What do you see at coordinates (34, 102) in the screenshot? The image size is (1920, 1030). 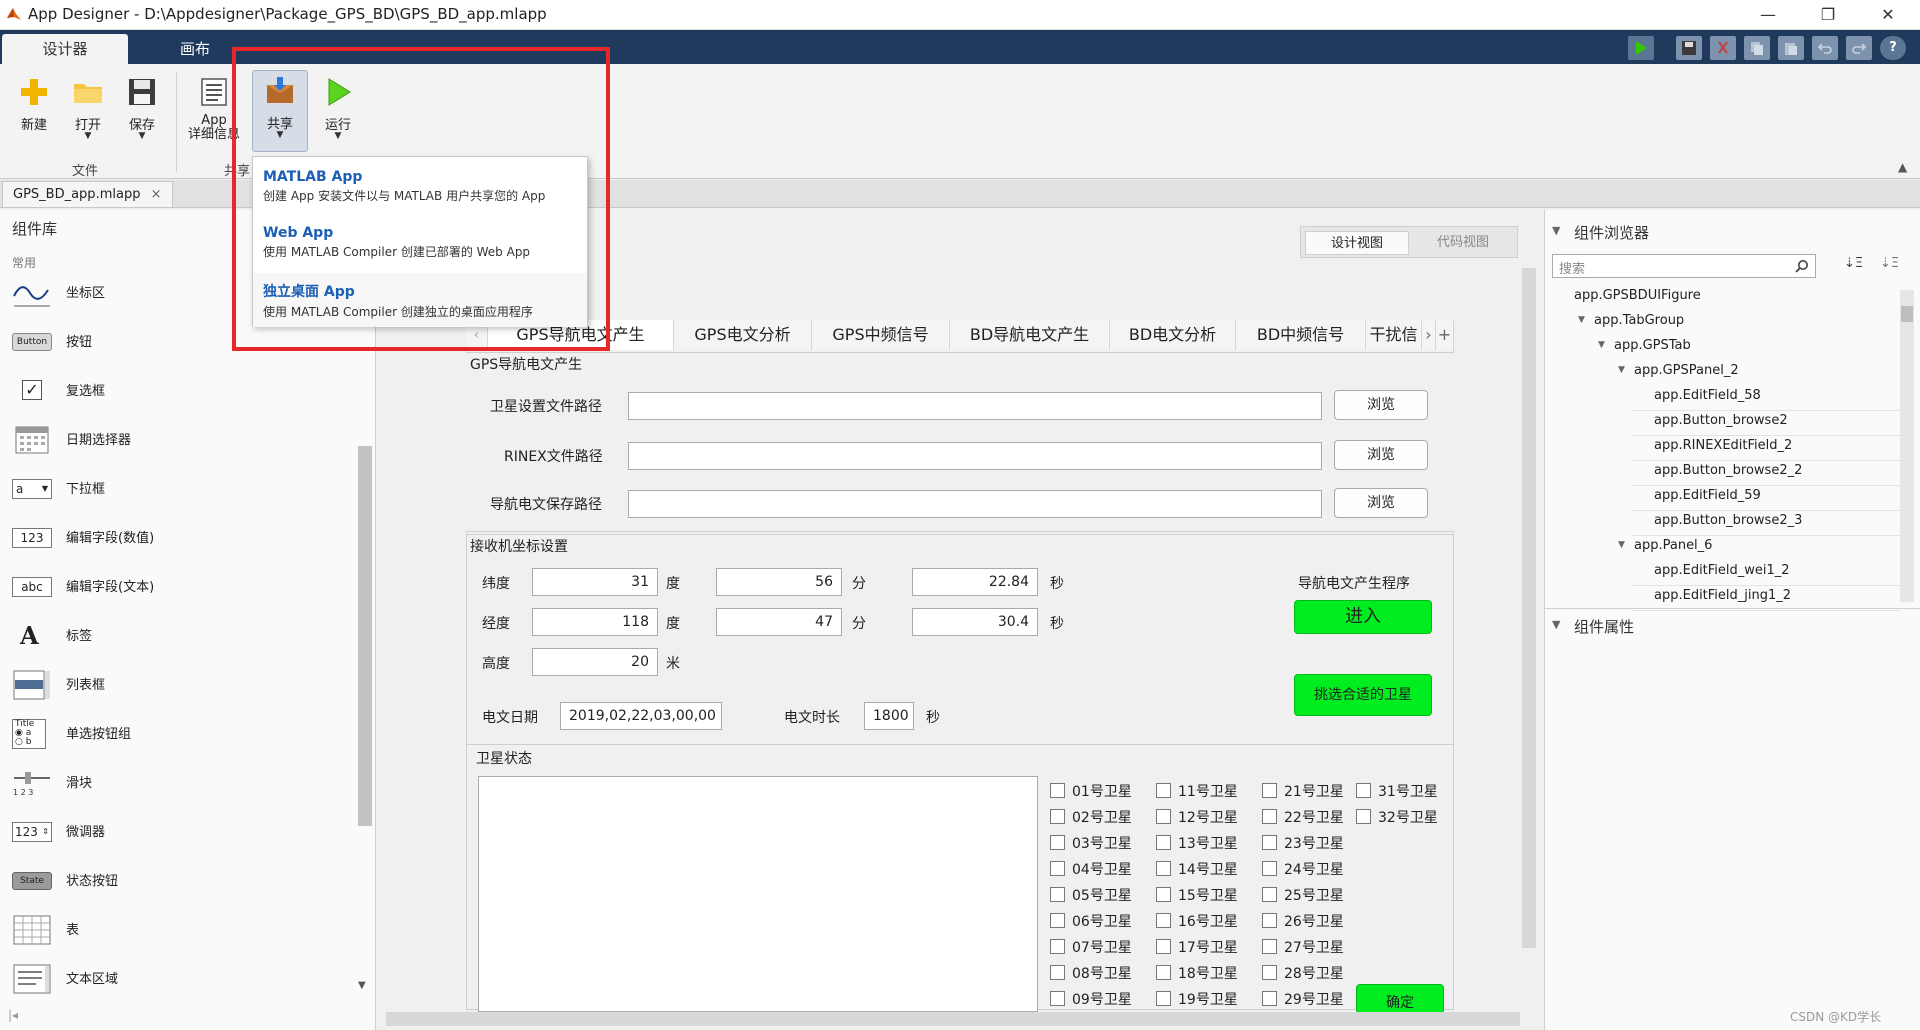 I see `new-button: 新建` at bounding box center [34, 102].